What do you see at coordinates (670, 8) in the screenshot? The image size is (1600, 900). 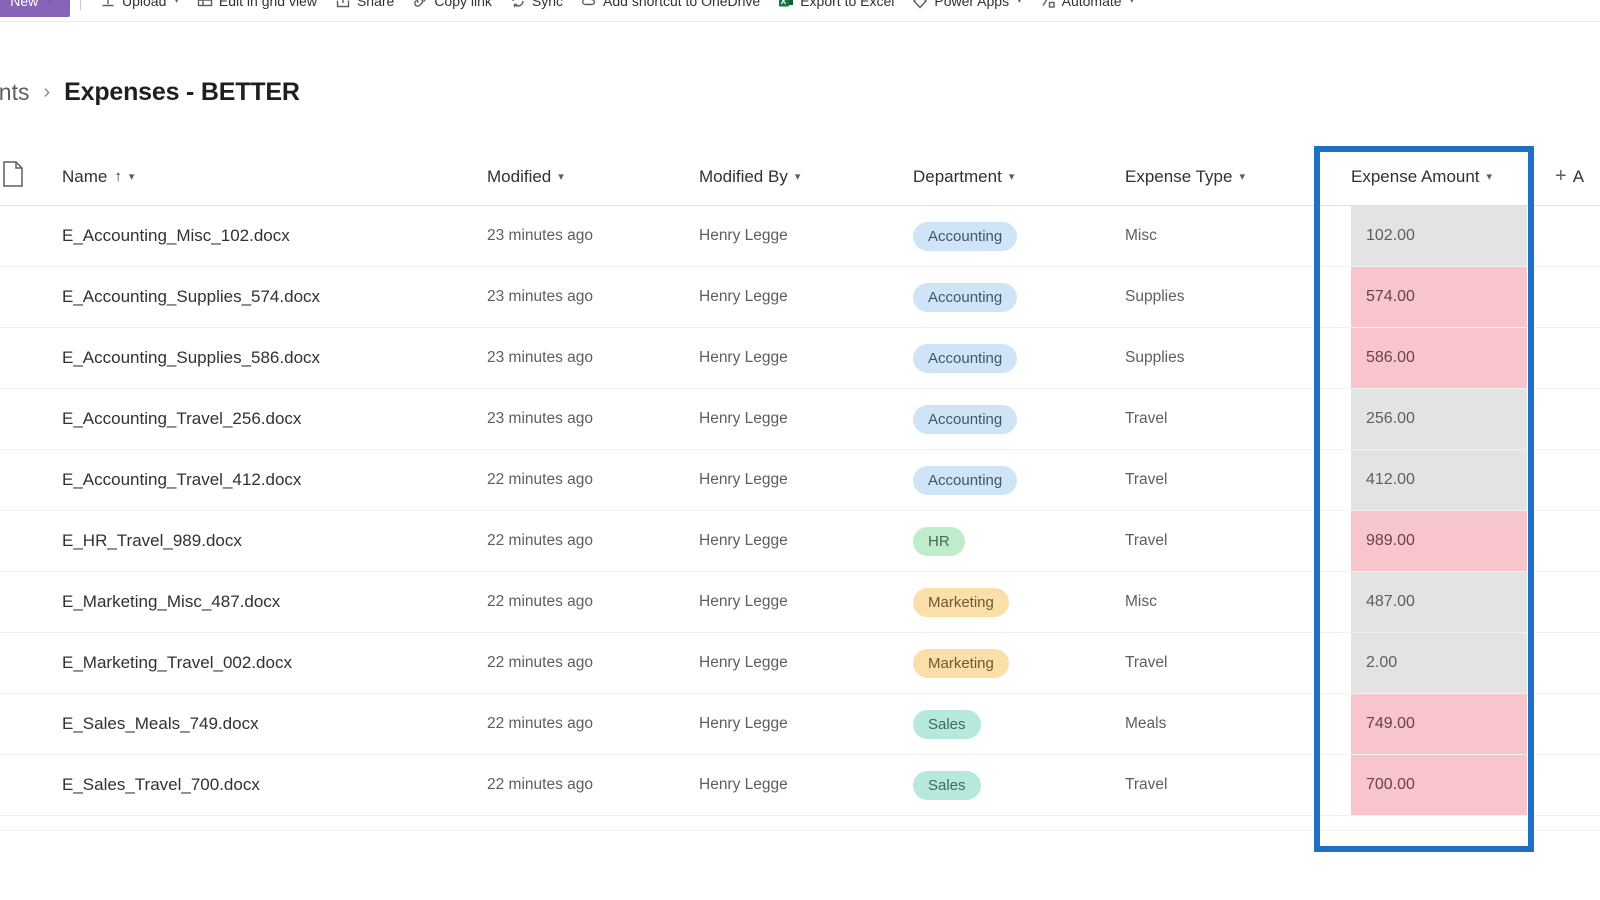 I see `command-add-shortcut-to-onedrive-button: Add shortcut to OneDrive` at bounding box center [670, 8].